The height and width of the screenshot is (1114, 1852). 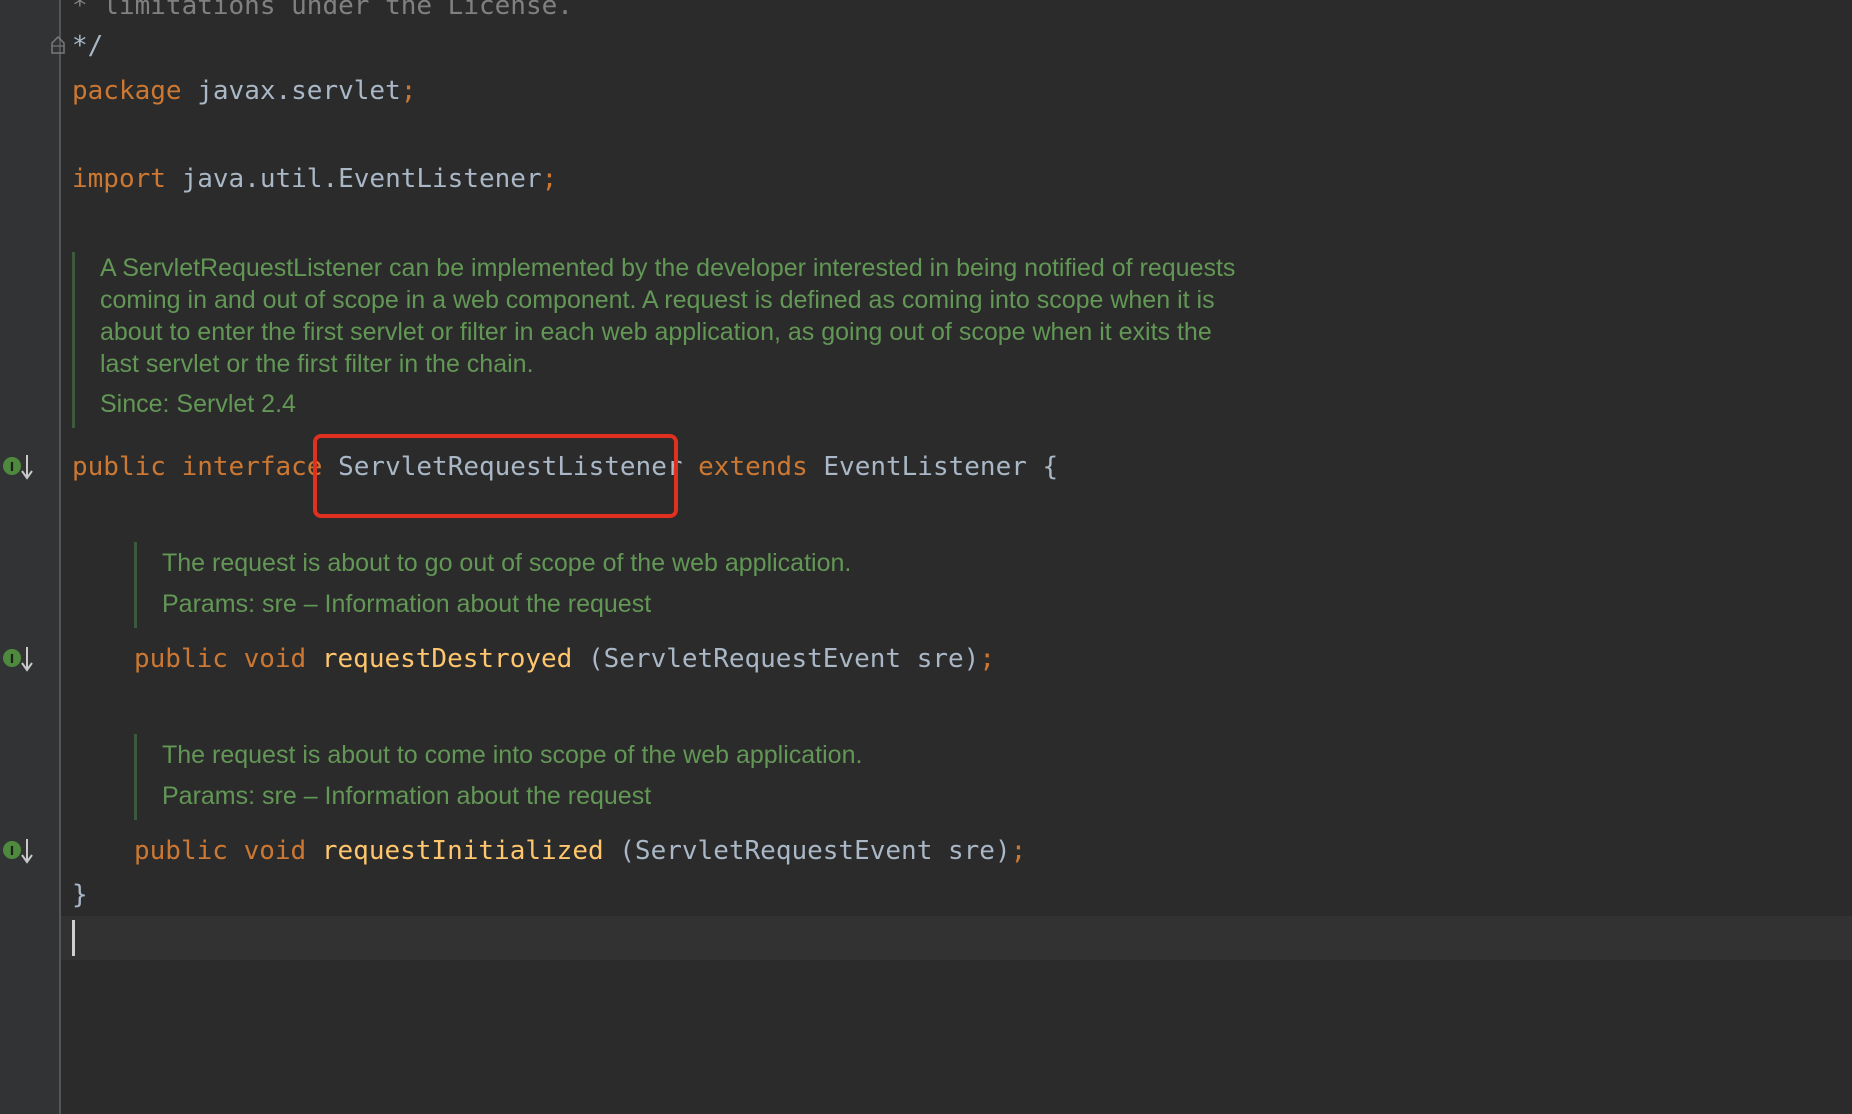 I want to click on doc-since: Since: Servlet 2.4, so click(x=198, y=404).